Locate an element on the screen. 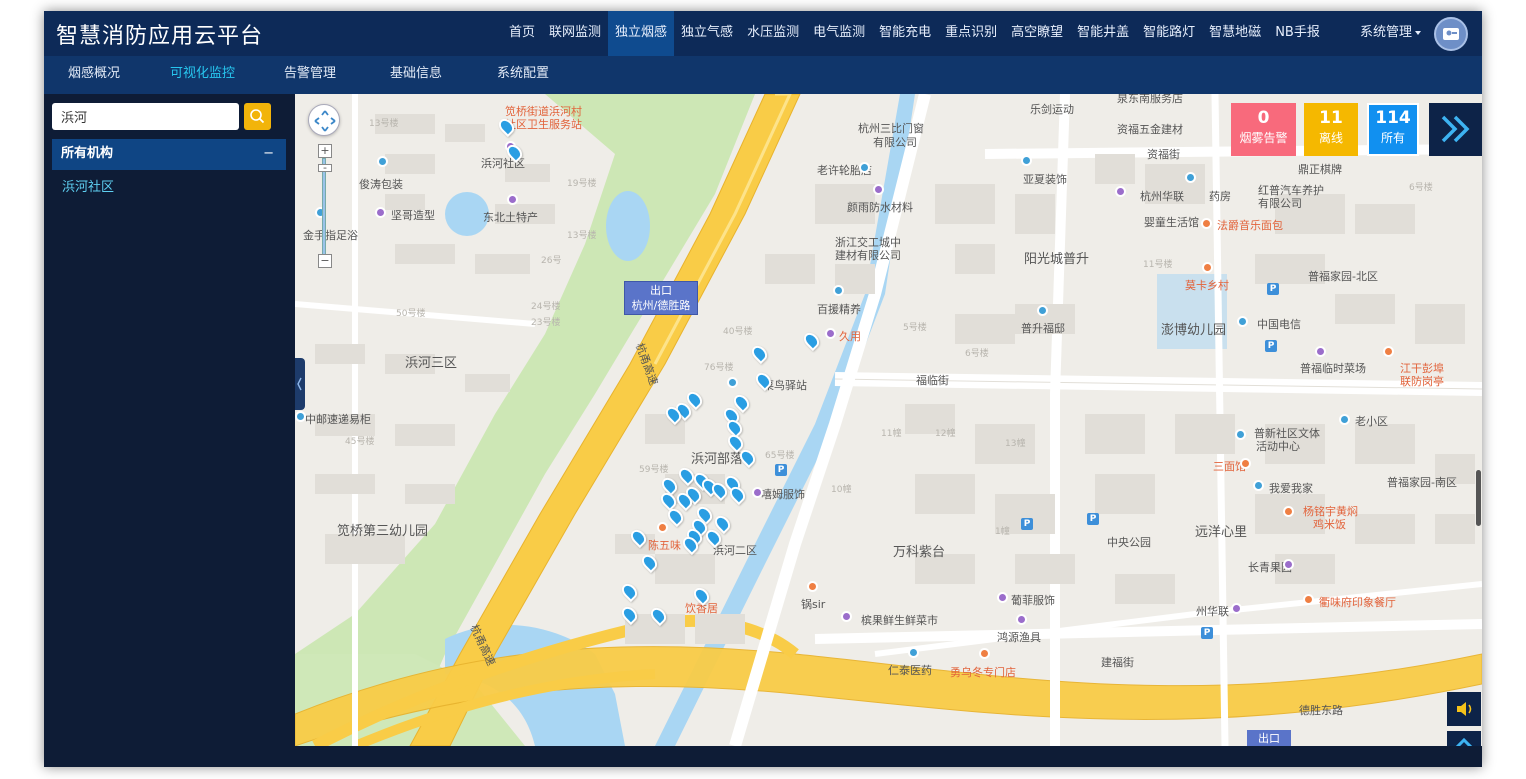  map-label: 陈五味 is located at coordinates (664, 545).